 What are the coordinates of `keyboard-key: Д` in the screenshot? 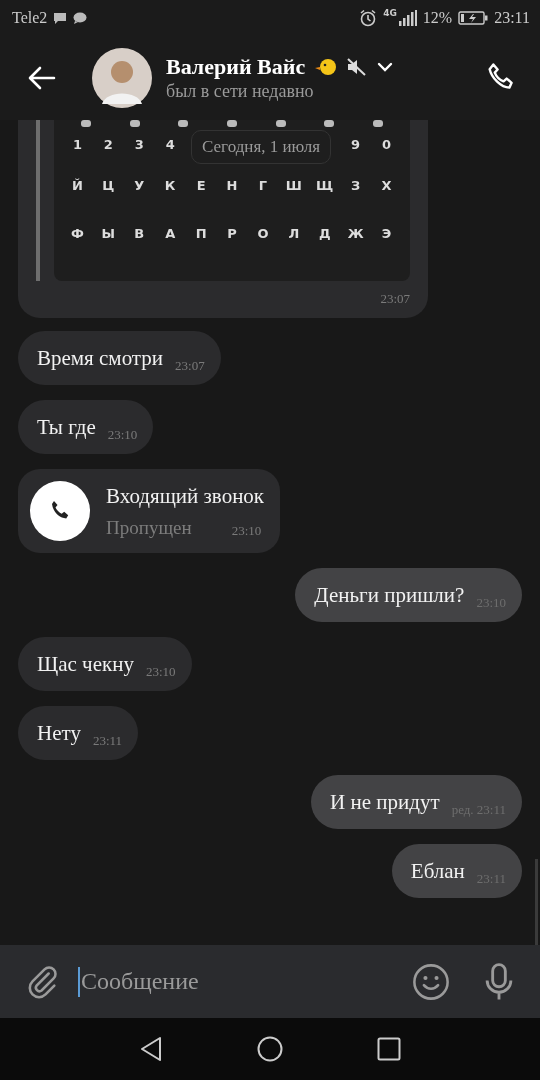 It's located at (324, 234).